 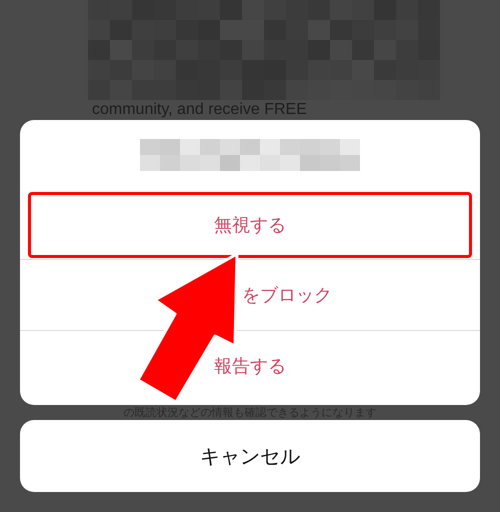 I want to click on cancel-button: キャンセル, so click(x=250, y=456).